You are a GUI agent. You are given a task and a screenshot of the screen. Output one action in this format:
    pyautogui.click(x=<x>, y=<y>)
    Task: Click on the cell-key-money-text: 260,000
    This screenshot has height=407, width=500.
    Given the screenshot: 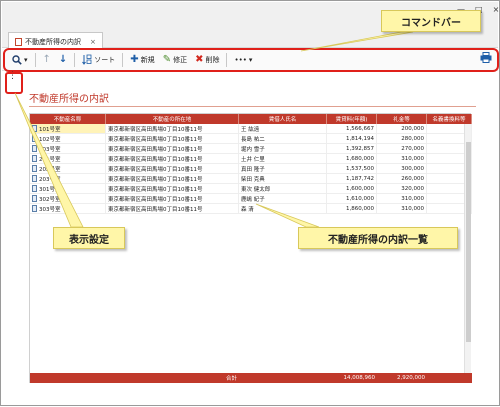 What is the action you would take?
    pyautogui.click(x=412, y=178)
    